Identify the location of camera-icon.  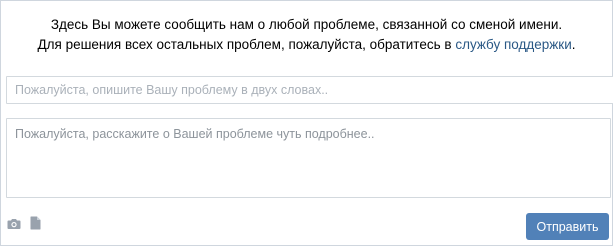
(14, 224).